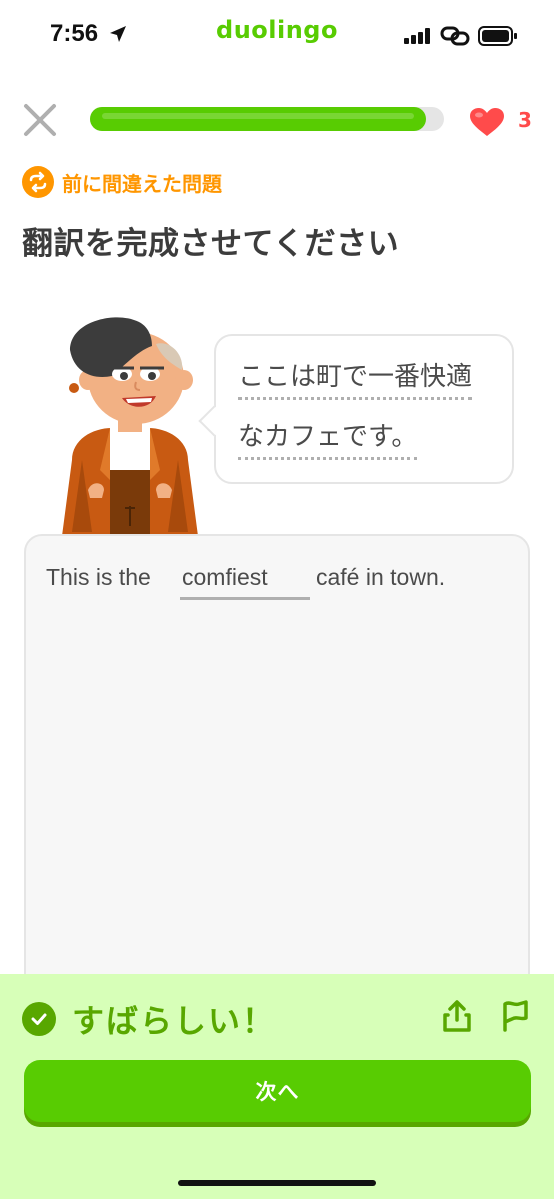  What do you see at coordinates (328, 438) in the screenshot?
I see `prompt-sentence-line-2: なカフェです。` at bounding box center [328, 438].